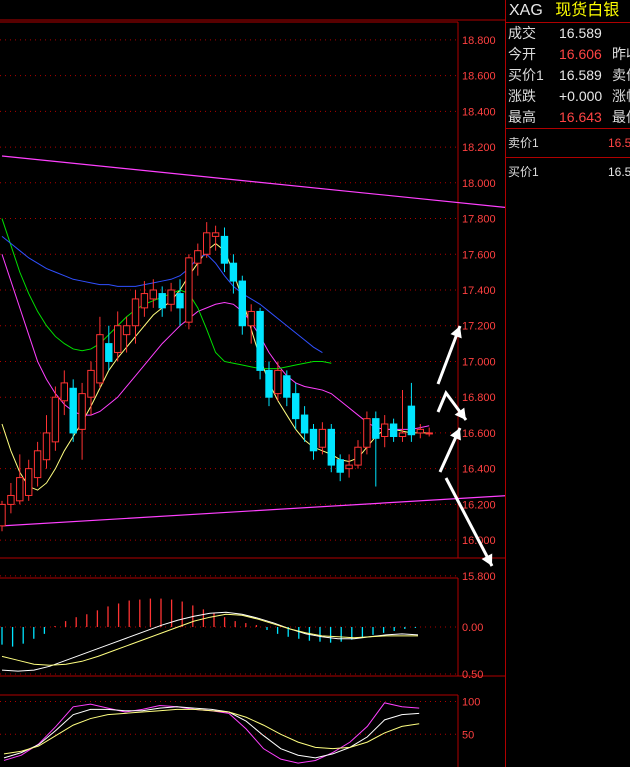 This screenshot has height=767, width=630. I want to click on quote-label-secondary: 昨收, so click(621, 54).